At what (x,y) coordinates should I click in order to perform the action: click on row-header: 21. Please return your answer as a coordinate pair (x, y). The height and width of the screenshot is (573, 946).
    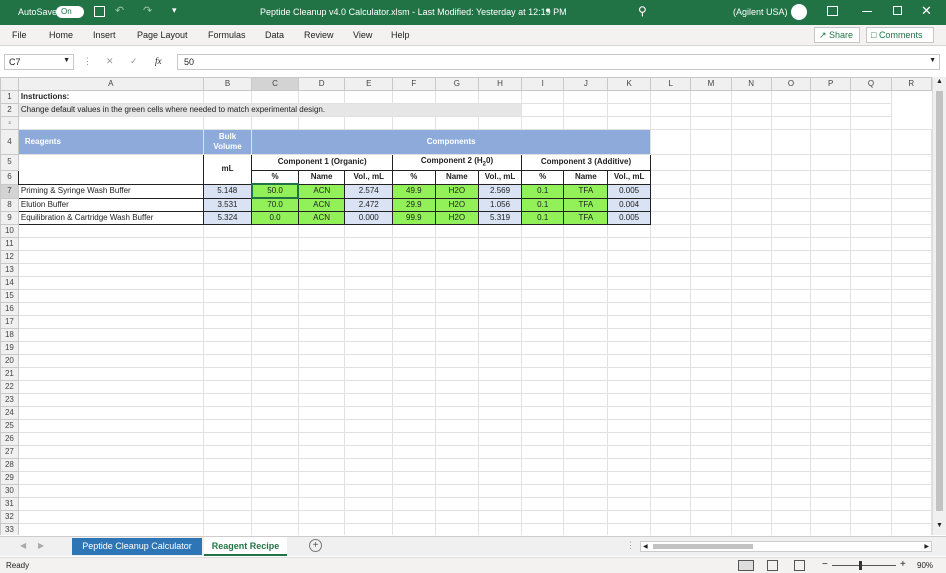
    Looking at the image, I should click on (9, 374).